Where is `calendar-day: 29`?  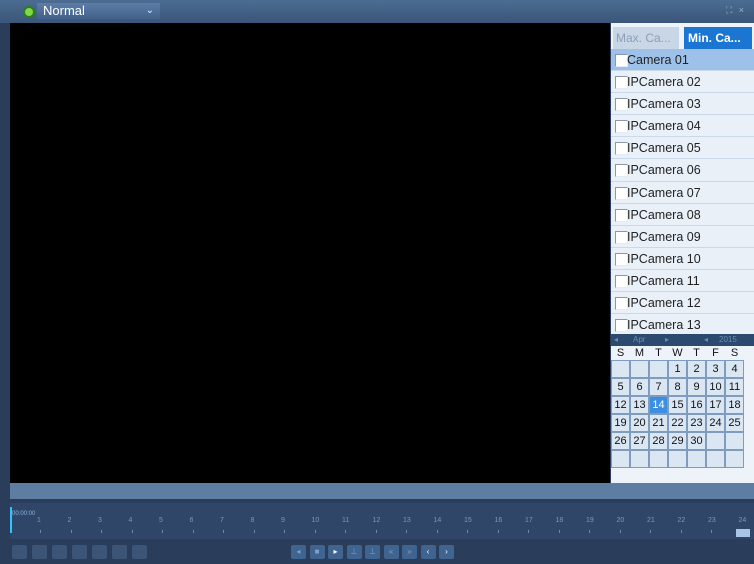
calendar-day: 29 is located at coordinates (677, 441).